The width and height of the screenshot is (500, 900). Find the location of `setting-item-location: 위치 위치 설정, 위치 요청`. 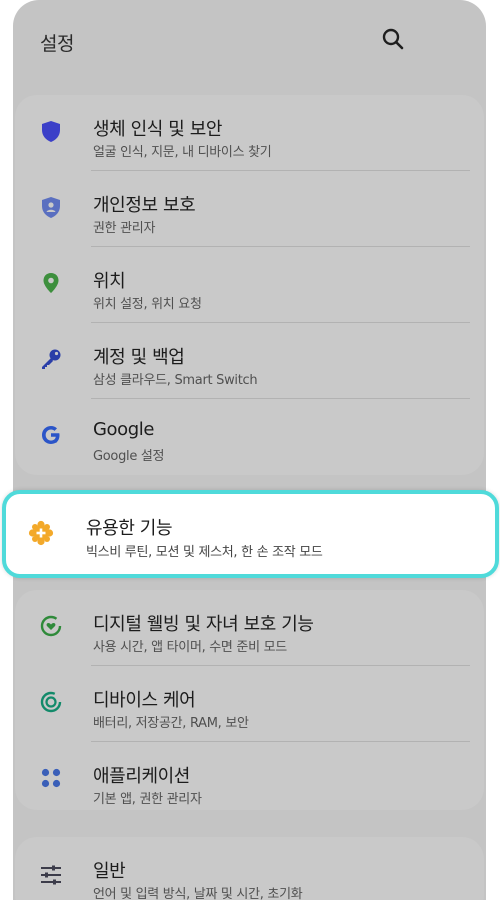

setting-item-location: 위치 위치 설정, 위치 요청 is located at coordinates (249, 285).